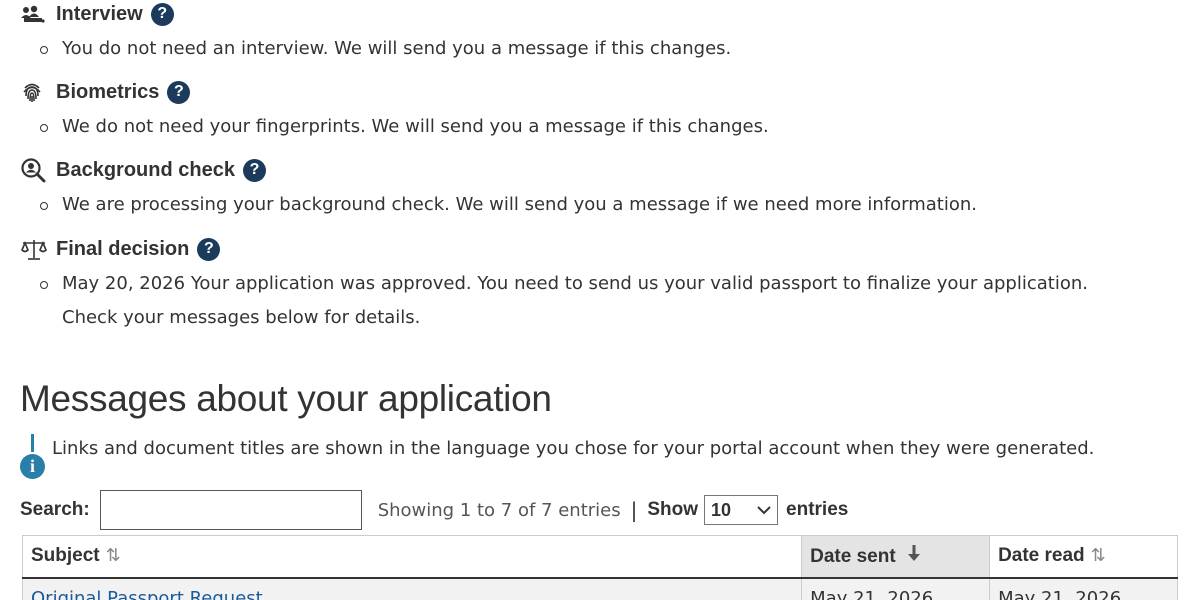  I want to click on cell-subject: Original Passport Request, so click(412, 588).